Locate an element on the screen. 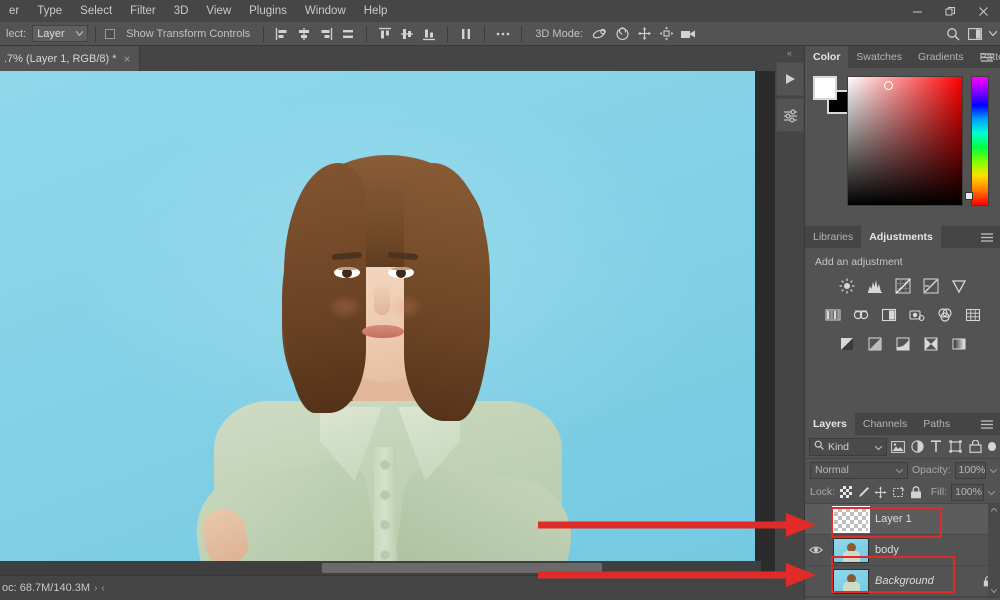 Image resolution: width=1000 pixels, height=600 pixels. layer-name: Layer 1 is located at coordinates (924, 519).